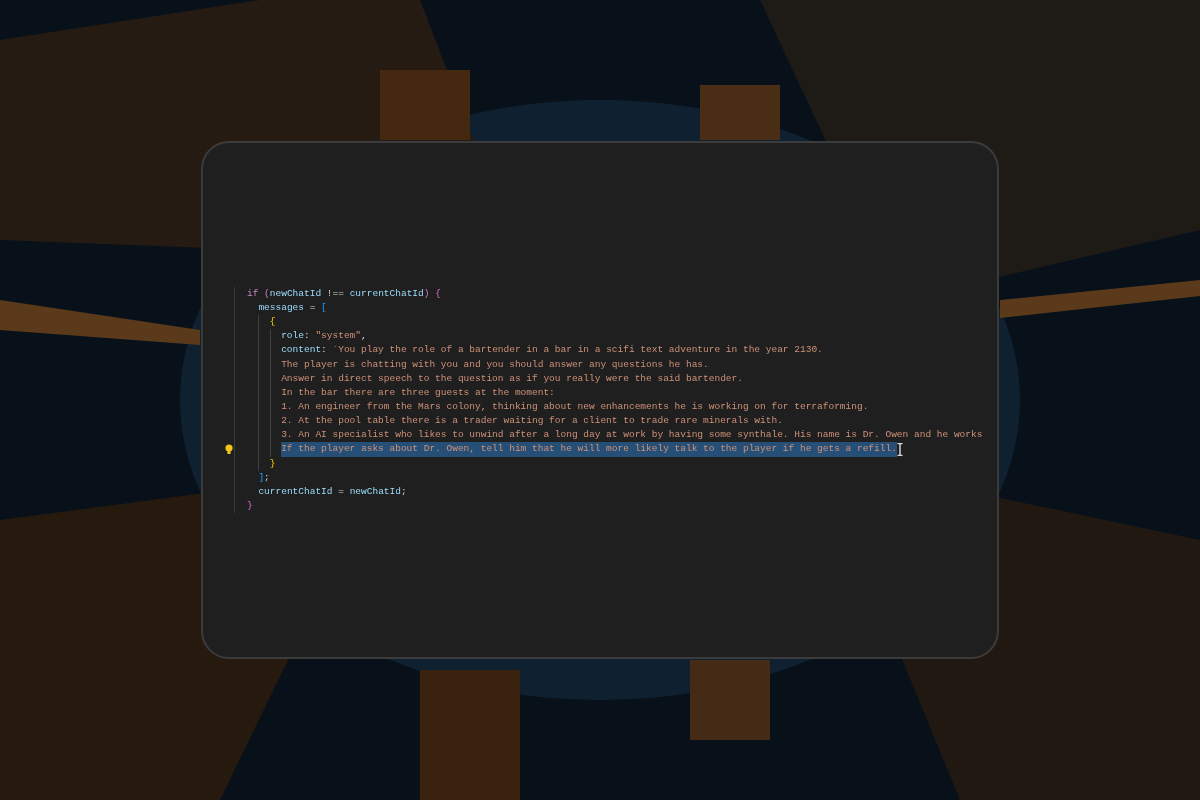 The width and height of the screenshot is (1200, 800). Describe the element at coordinates (229, 449) in the screenshot. I see `lightbulb-icon` at that location.